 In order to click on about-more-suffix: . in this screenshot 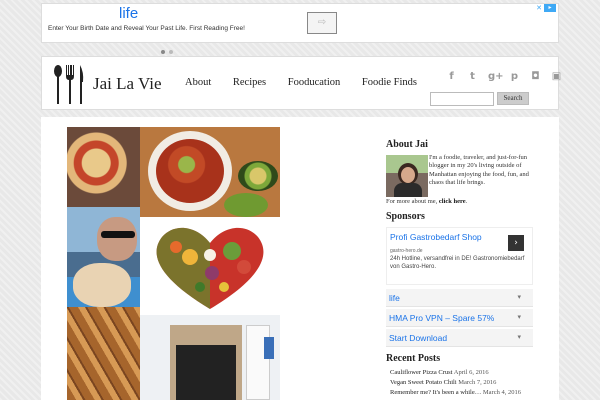, I will do `click(466, 201)`.